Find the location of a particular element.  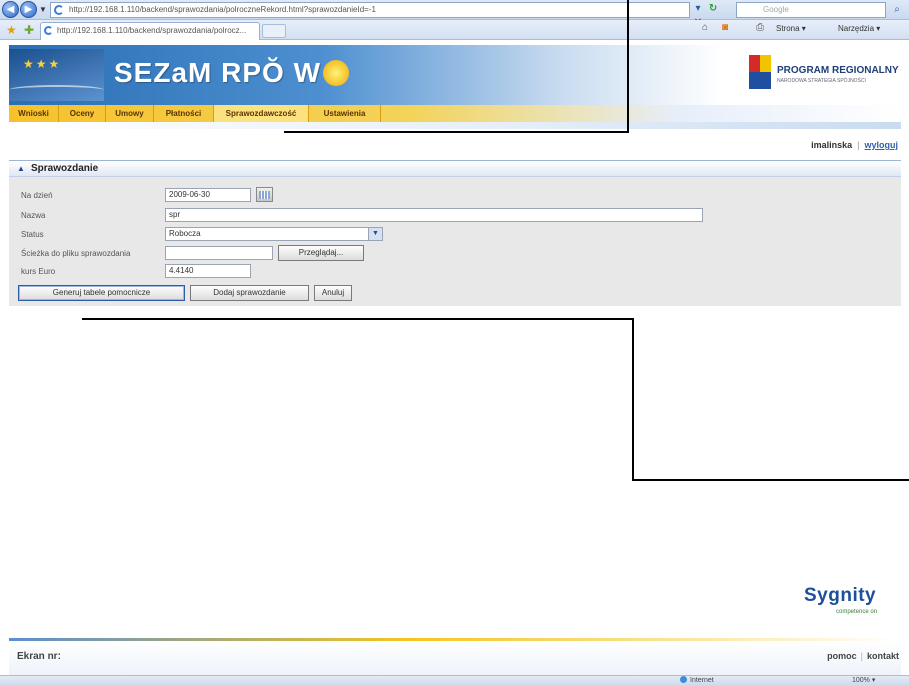

feeds-icon: ◙ is located at coordinates (725, 27).